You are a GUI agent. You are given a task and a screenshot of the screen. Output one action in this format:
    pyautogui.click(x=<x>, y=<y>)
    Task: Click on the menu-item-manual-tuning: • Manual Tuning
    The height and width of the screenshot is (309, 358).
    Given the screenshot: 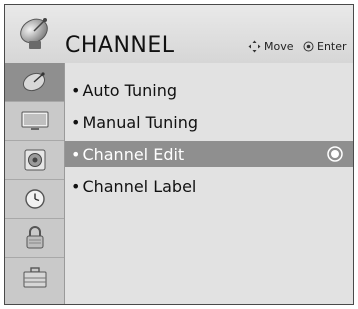 What is the action you would take?
    pyautogui.click(x=209, y=122)
    